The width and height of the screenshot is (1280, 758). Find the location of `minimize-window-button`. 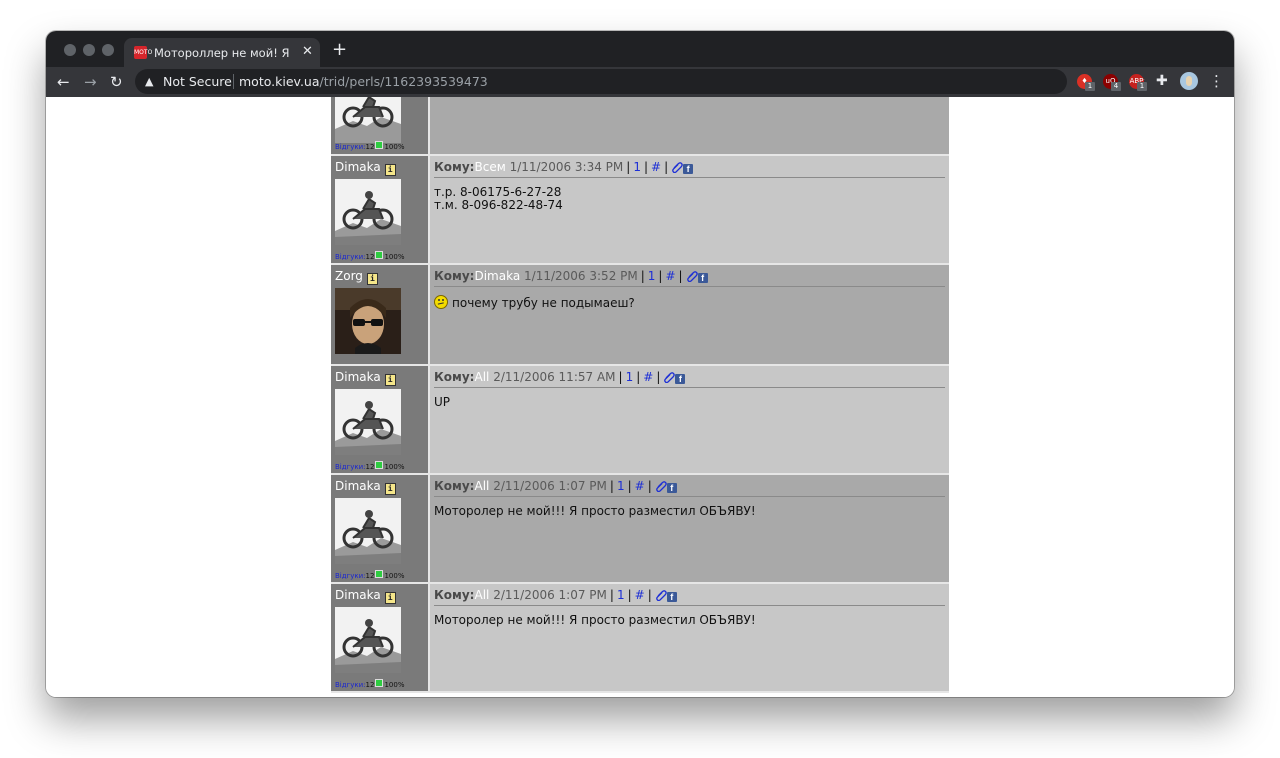

minimize-window-button is located at coordinates (89, 50).